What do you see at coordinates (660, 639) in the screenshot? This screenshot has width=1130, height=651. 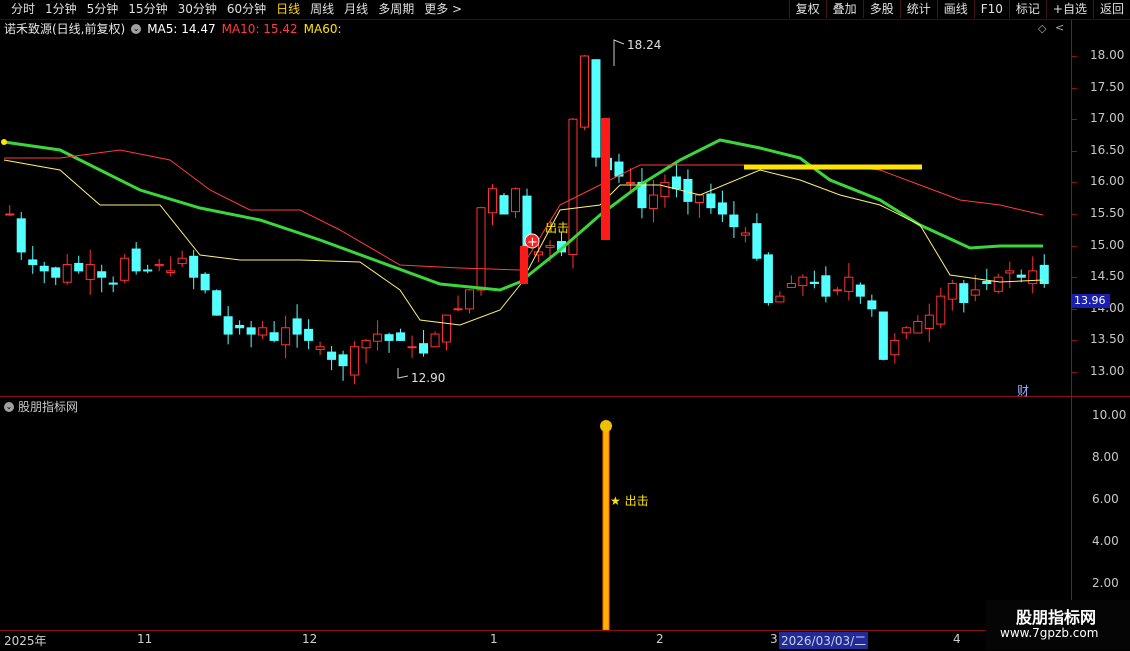 I see `date-label: 2` at bounding box center [660, 639].